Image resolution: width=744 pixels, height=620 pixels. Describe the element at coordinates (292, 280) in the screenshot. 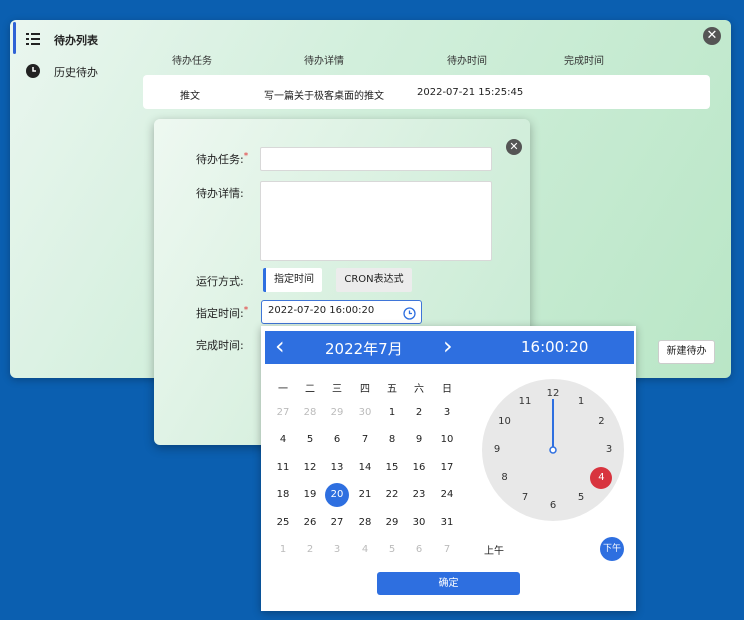

I see `mode-option-fixed-time: 指定时间` at that location.